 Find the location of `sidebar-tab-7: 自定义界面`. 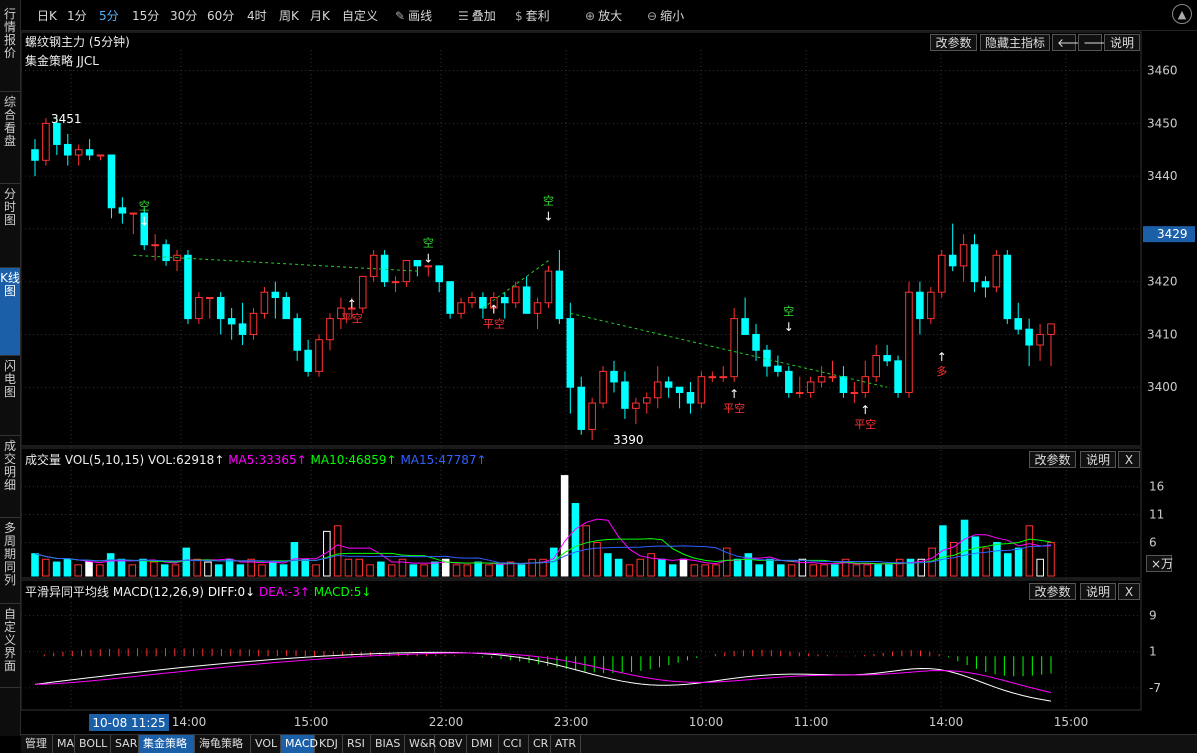

sidebar-tab-7: 自定义界面 is located at coordinates (10, 646).